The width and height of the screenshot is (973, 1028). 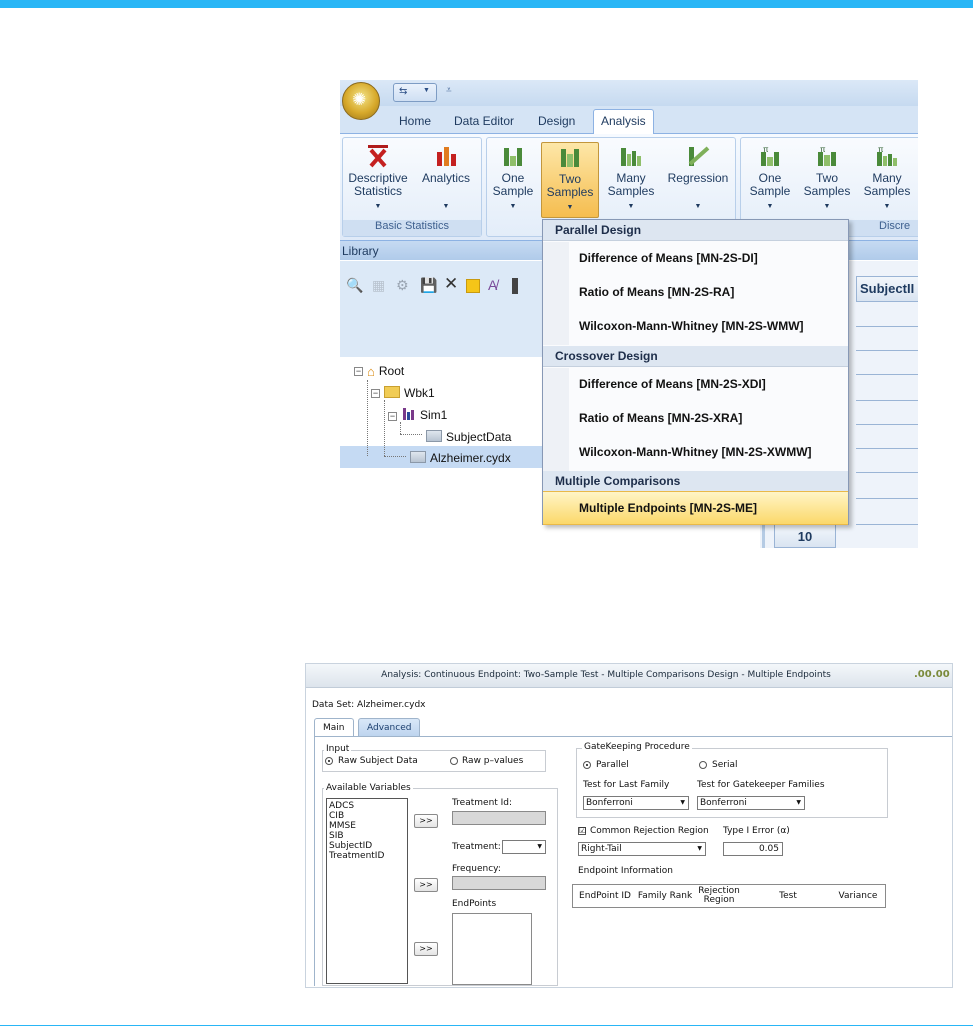 I want to click on grid-row-header: 10, so click(x=805, y=536).